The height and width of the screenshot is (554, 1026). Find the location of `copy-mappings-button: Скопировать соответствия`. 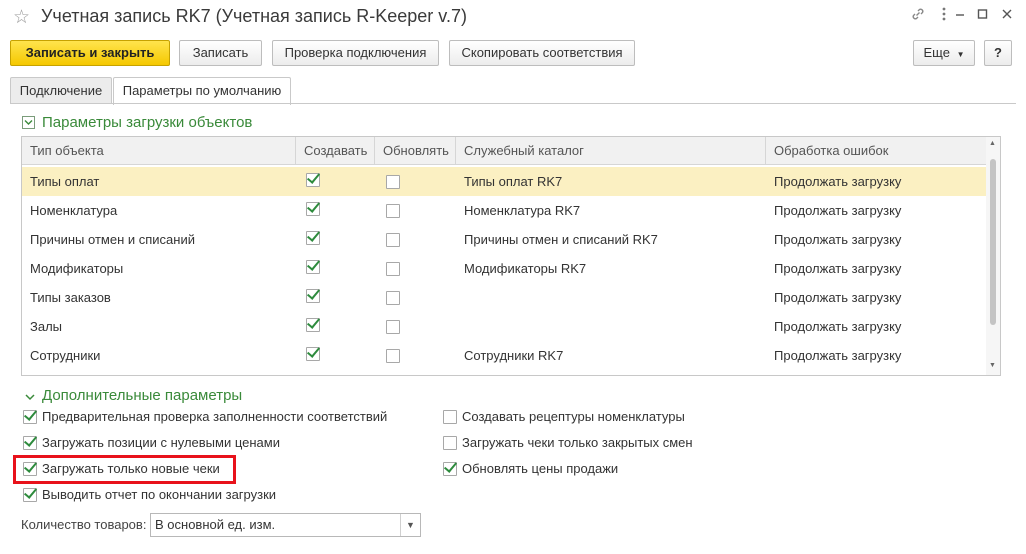

copy-mappings-button: Скопировать соответствия is located at coordinates (542, 53).